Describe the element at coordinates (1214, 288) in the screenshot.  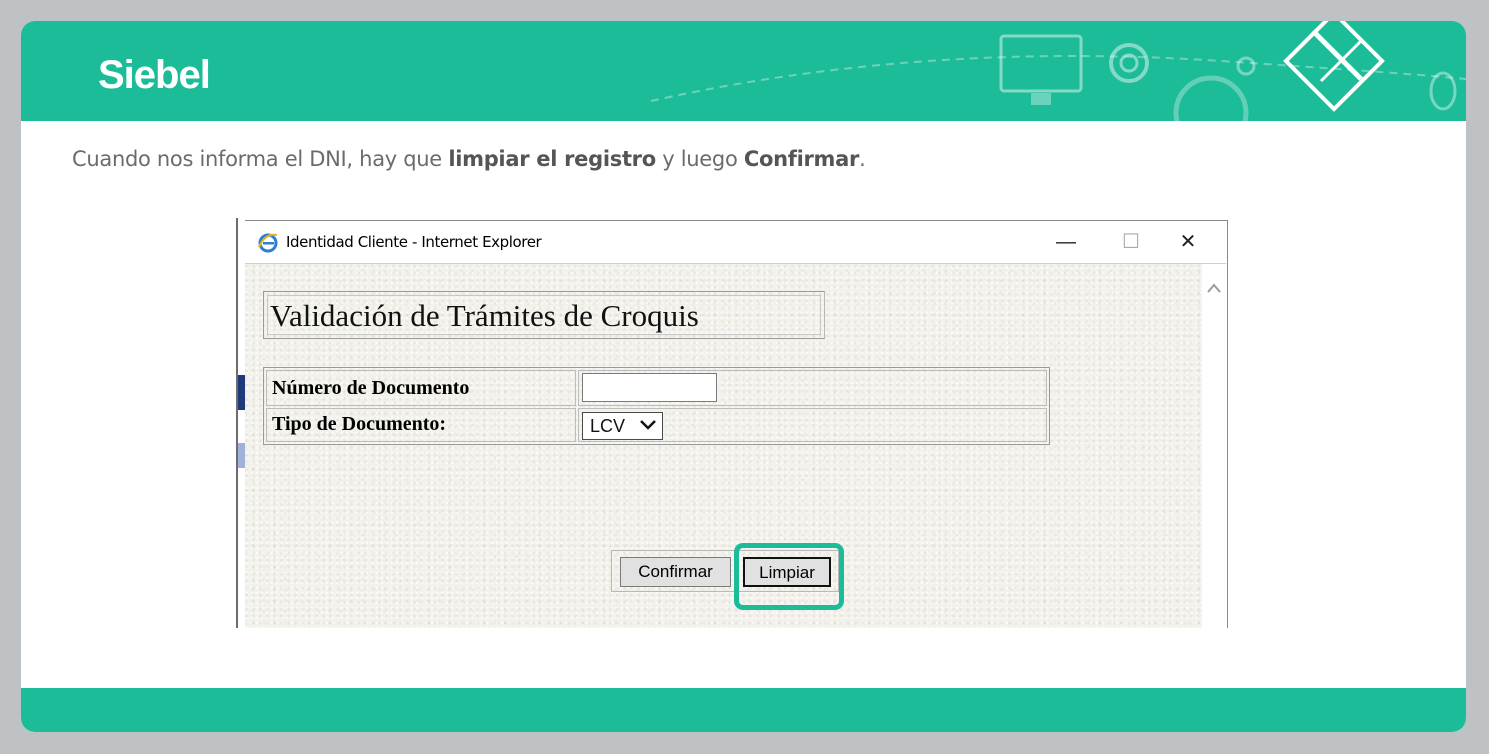
I see `scroll-up-icon` at that location.